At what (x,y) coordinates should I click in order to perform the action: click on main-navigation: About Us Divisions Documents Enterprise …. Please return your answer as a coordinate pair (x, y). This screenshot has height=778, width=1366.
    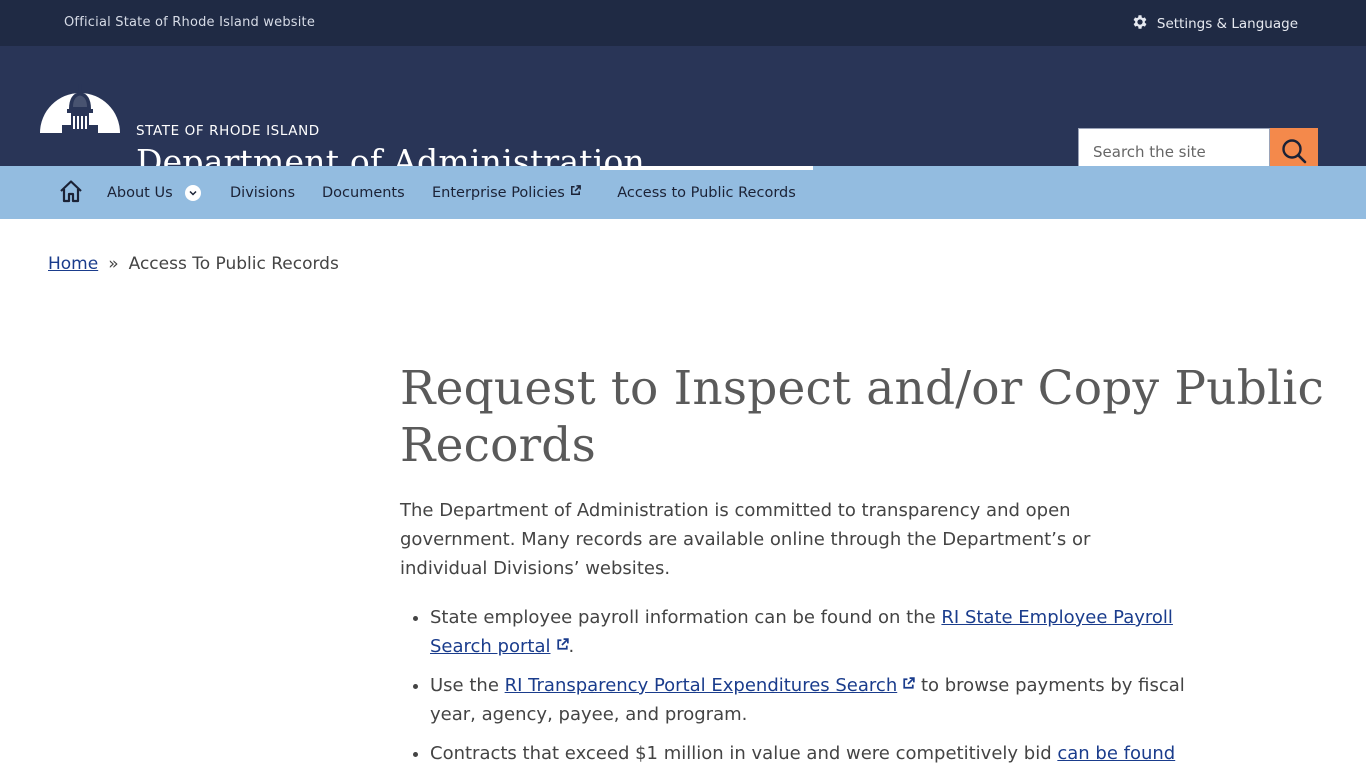
    Looking at the image, I should click on (683, 192).